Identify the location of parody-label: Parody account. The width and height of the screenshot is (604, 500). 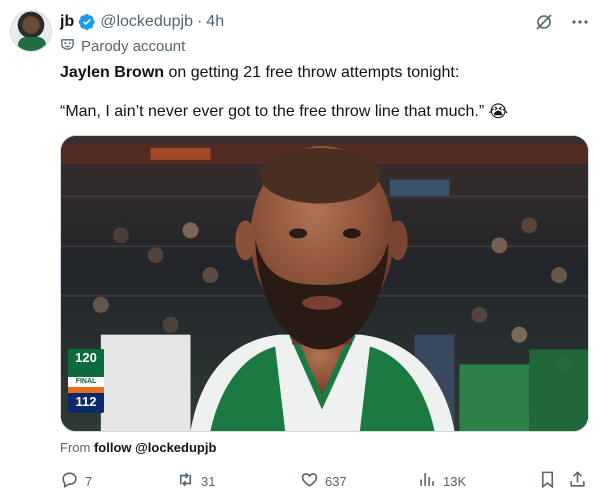
(122, 46).